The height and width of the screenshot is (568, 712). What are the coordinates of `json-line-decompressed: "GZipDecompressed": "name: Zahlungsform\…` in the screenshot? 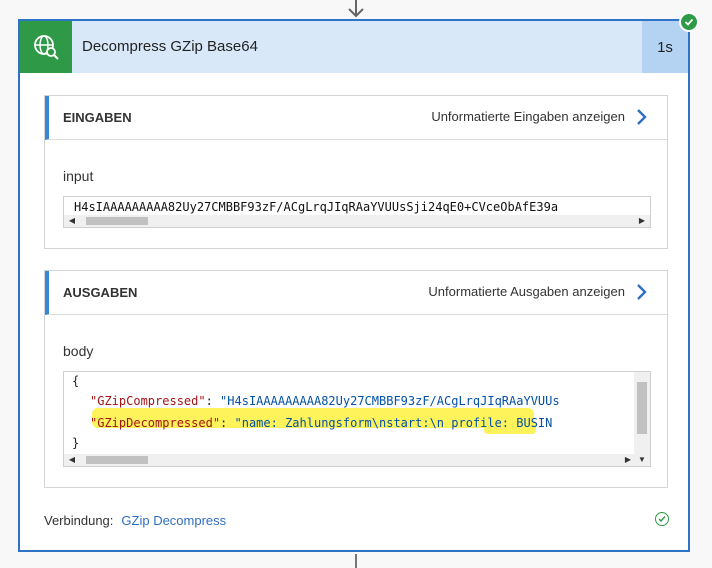 It's located at (321, 423).